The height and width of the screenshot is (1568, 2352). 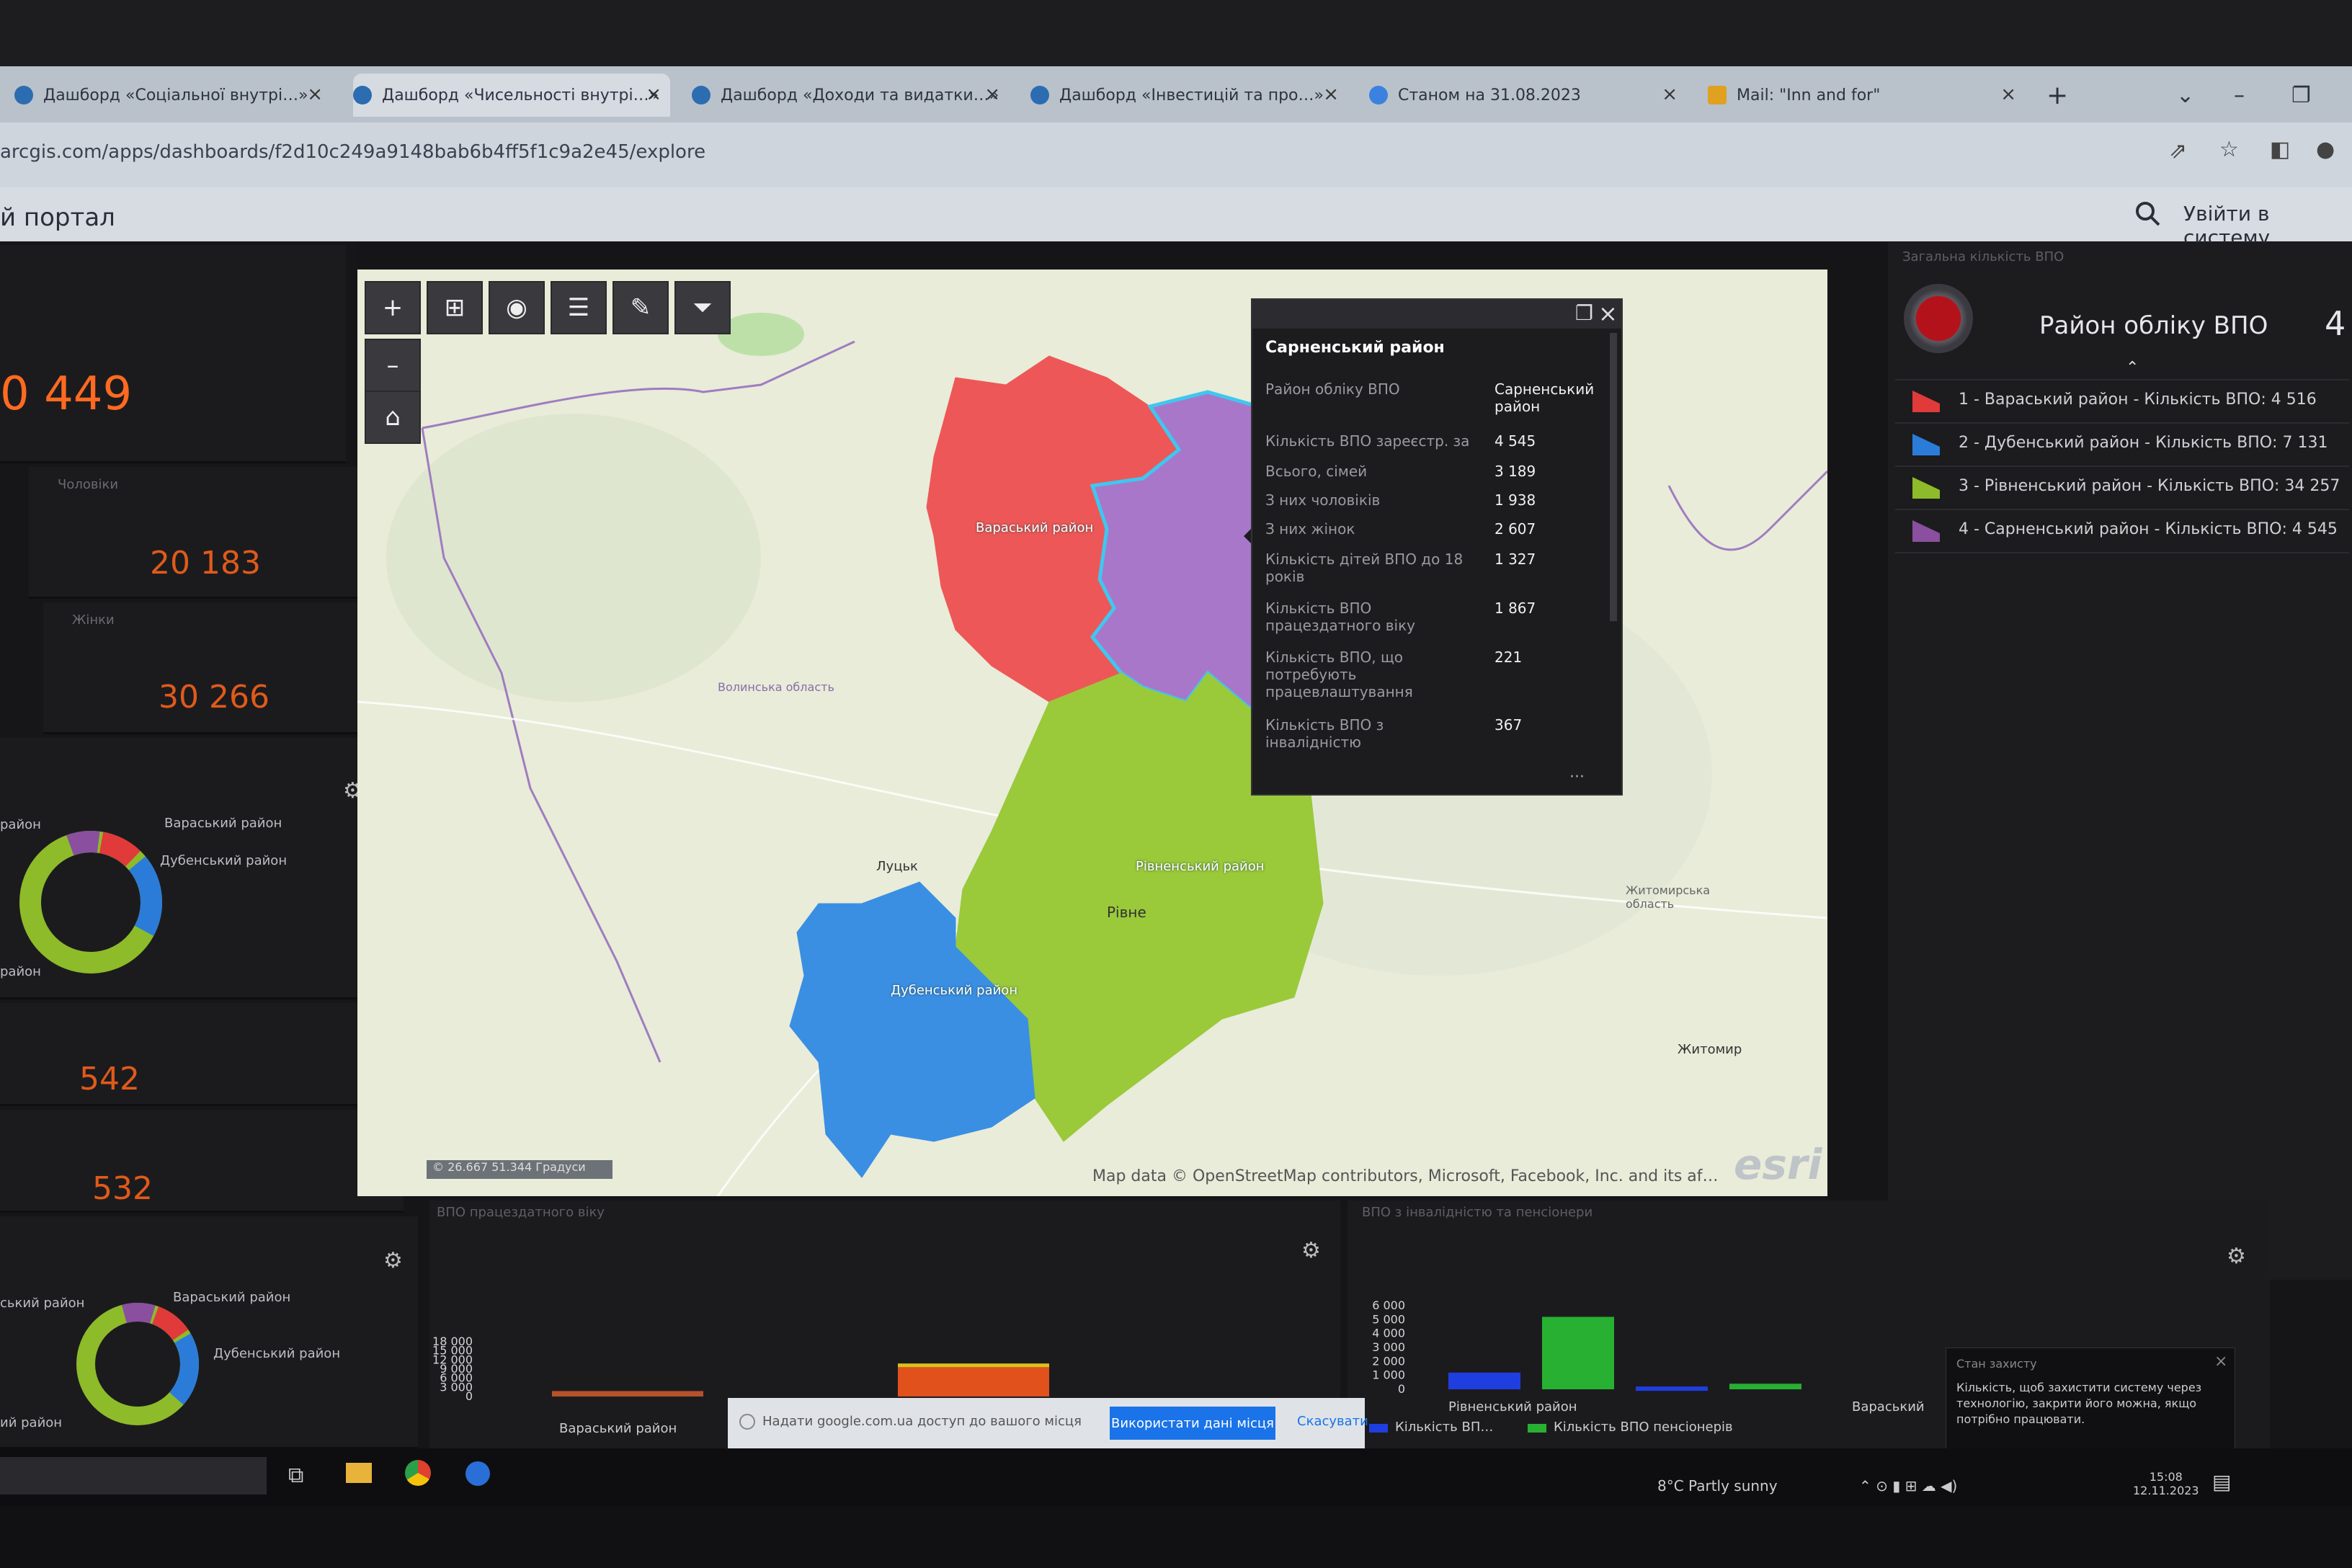 I want to click on sidebar-icon: ◧, so click(x=2280, y=149).